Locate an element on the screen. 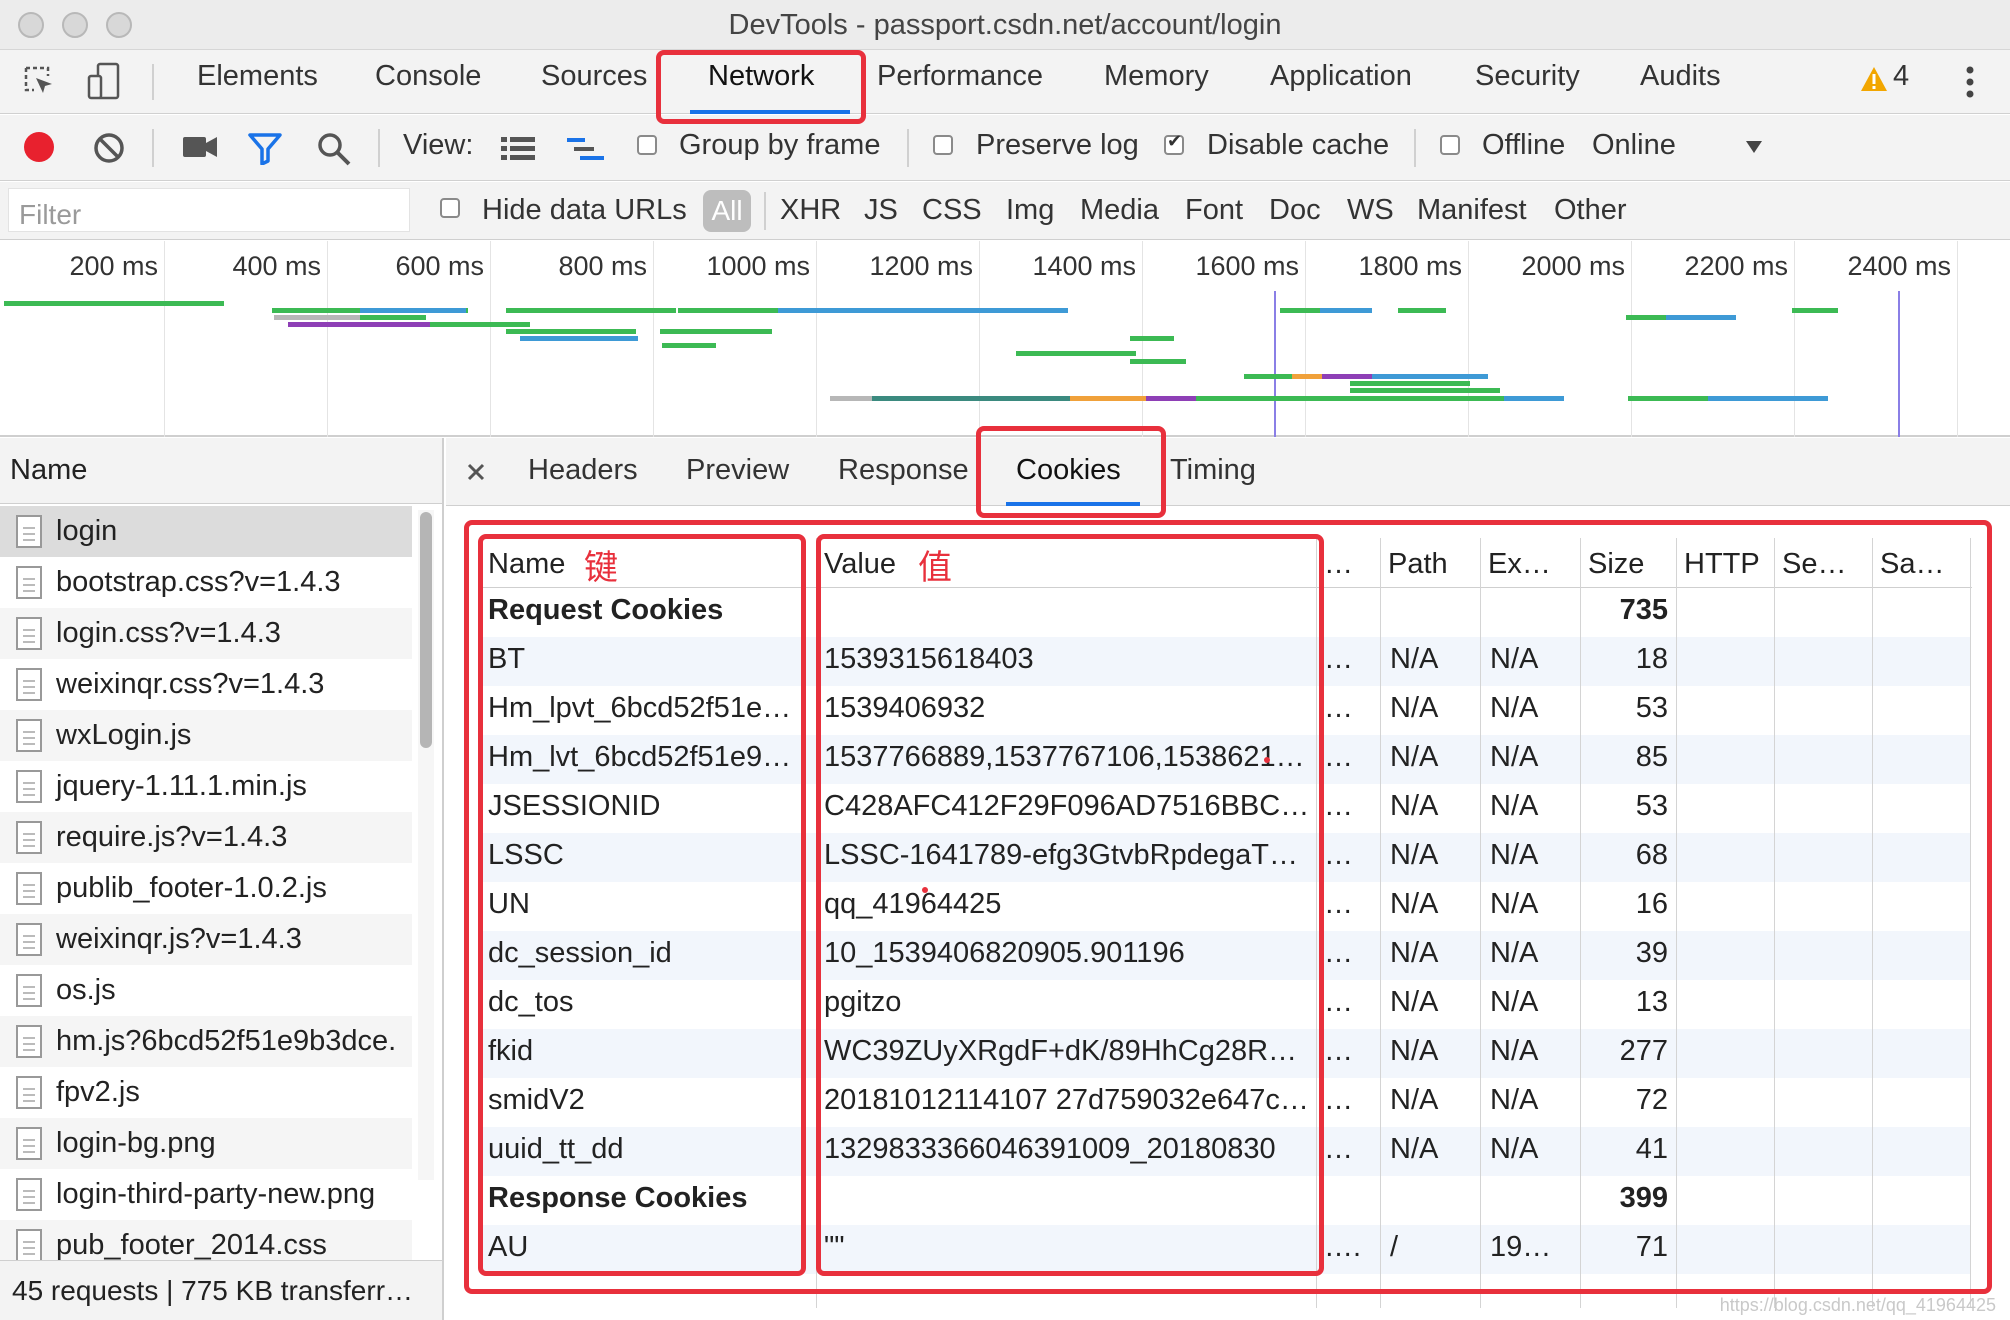  disable-cache-label: Disable cache is located at coordinates (1298, 145).